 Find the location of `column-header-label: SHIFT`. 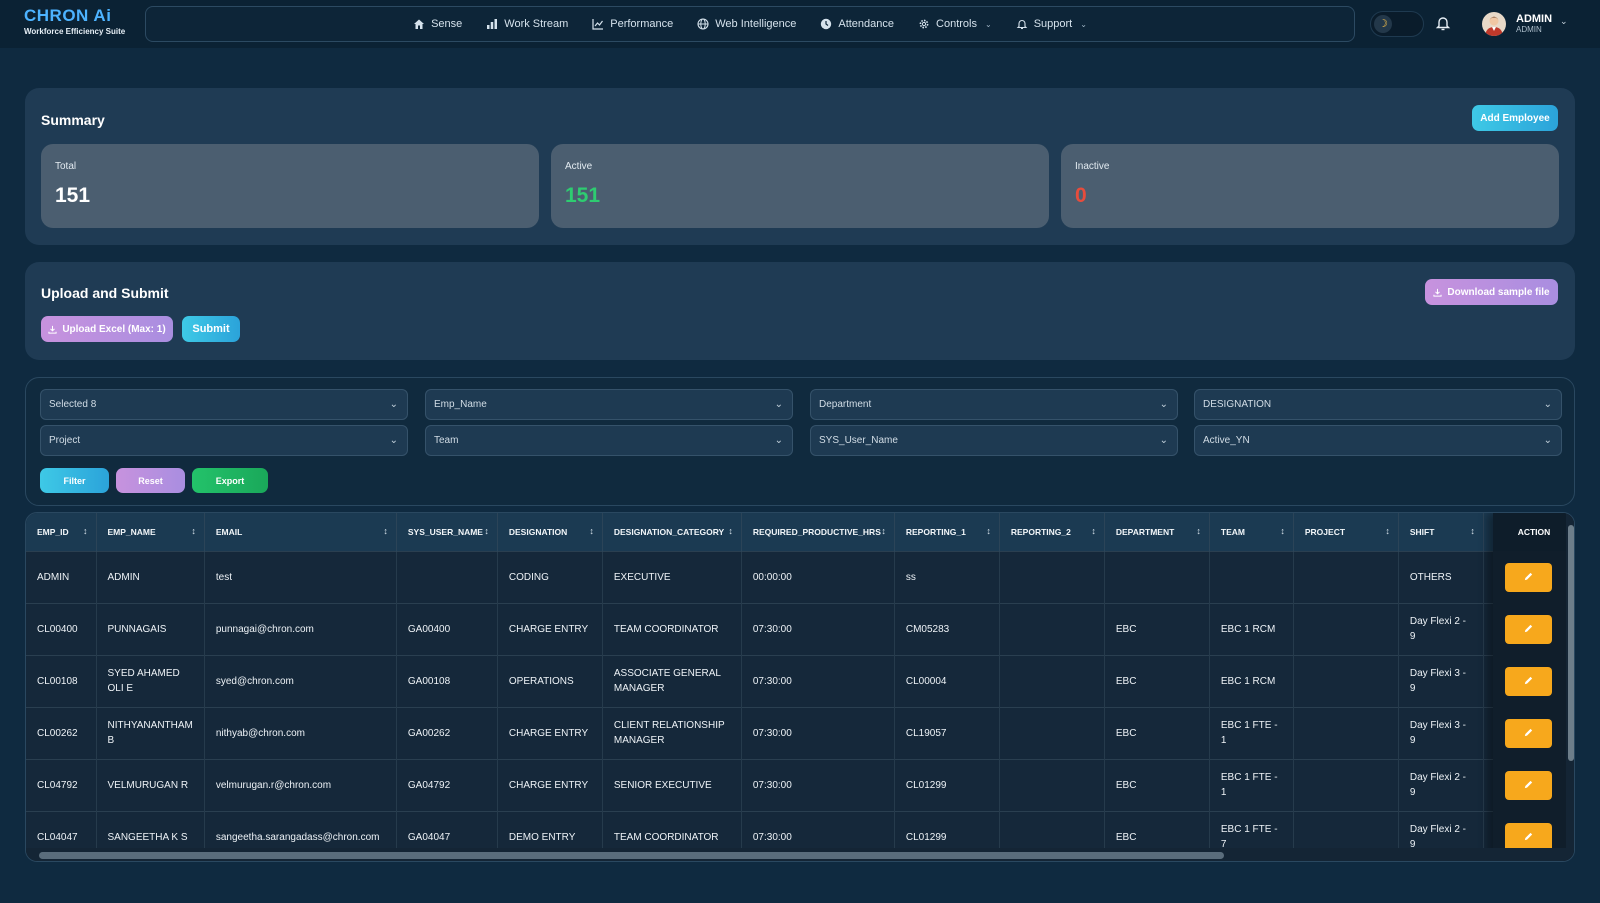

column-header-label: SHIFT is located at coordinates (1422, 531).